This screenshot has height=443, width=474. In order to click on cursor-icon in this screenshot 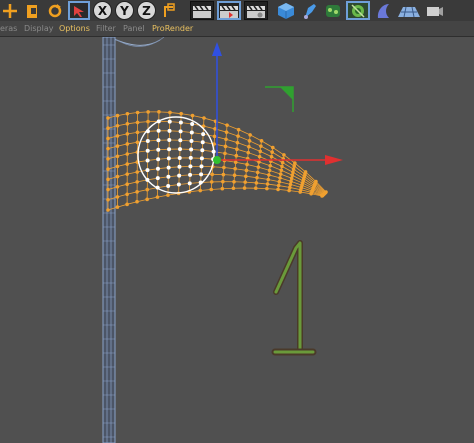, I will do `click(79, 10)`.